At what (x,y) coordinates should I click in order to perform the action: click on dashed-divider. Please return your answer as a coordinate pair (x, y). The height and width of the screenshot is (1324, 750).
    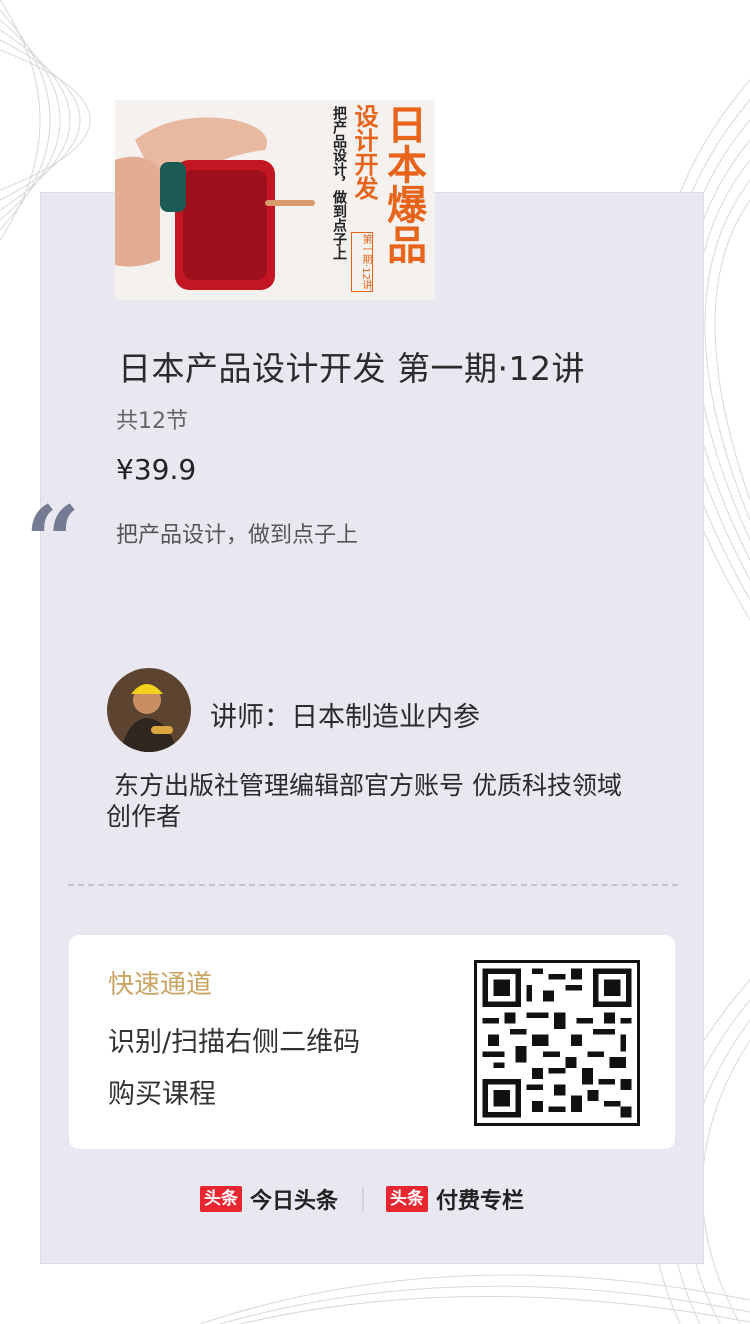
    Looking at the image, I should click on (373, 885).